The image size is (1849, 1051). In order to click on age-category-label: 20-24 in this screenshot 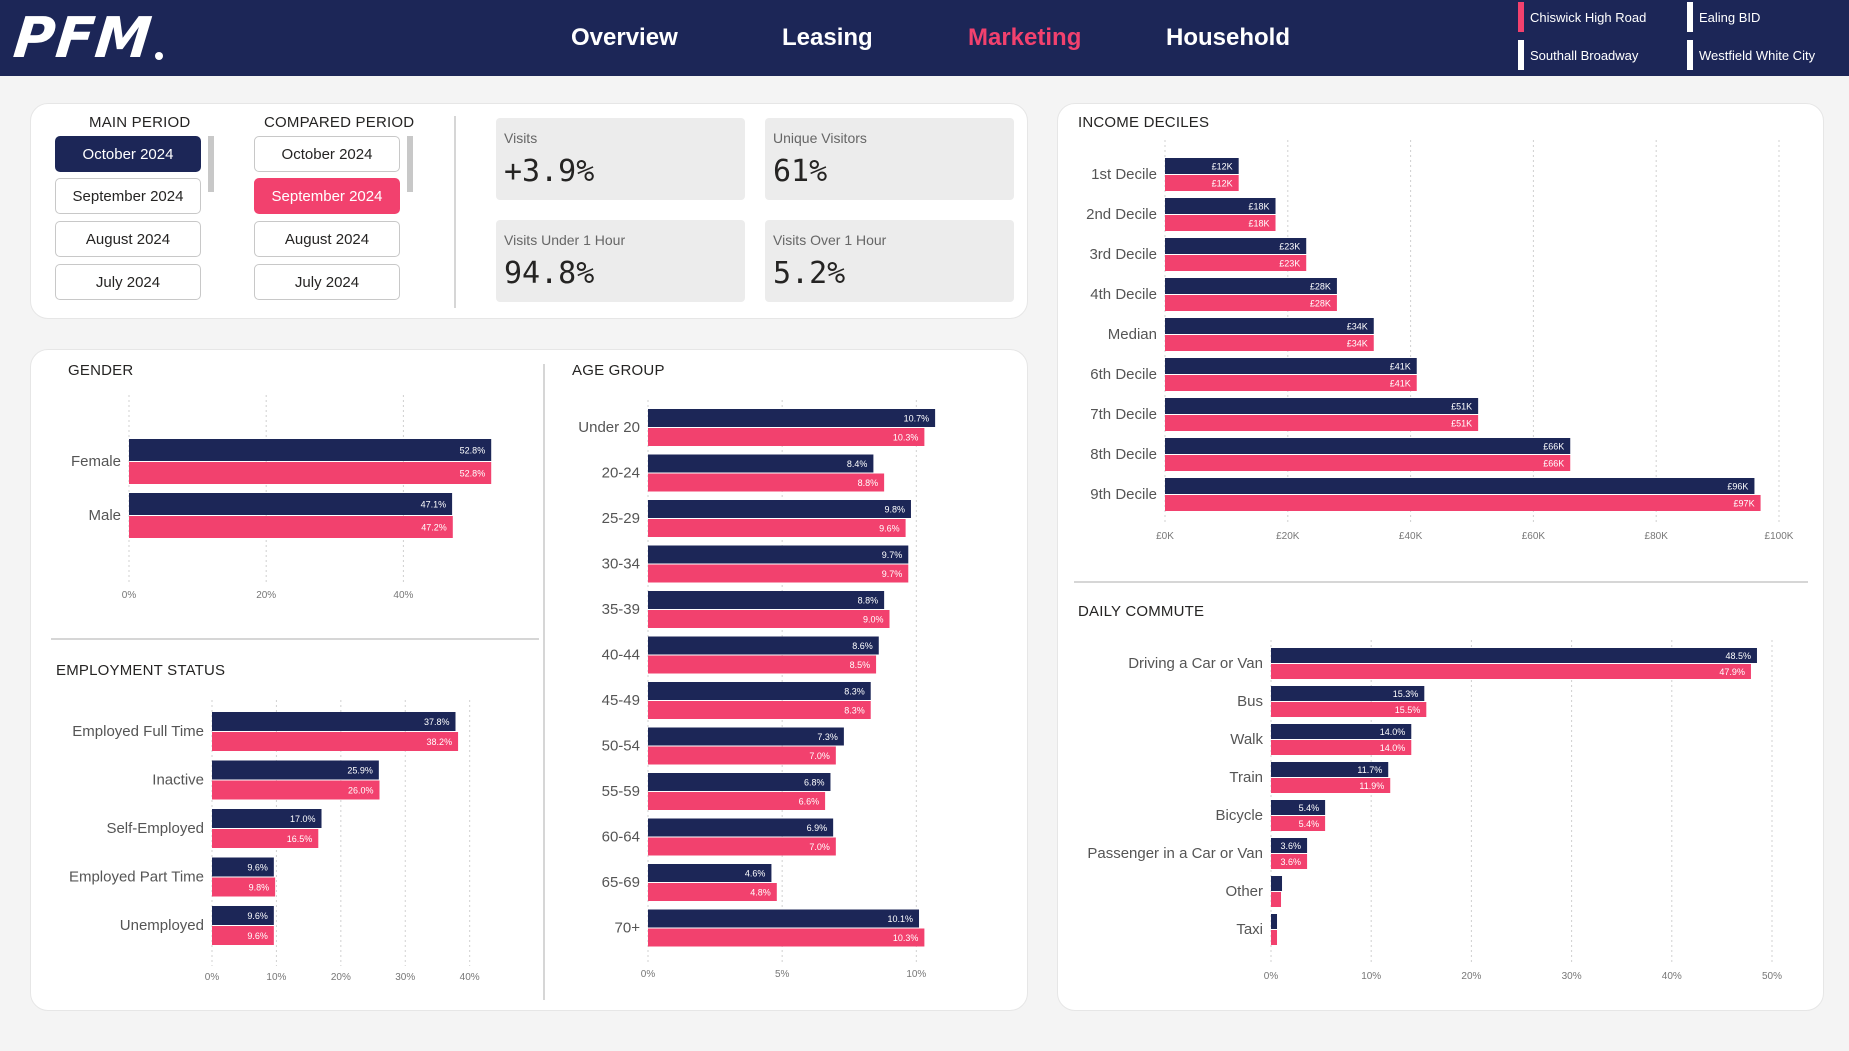, I will do `click(621, 473)`.